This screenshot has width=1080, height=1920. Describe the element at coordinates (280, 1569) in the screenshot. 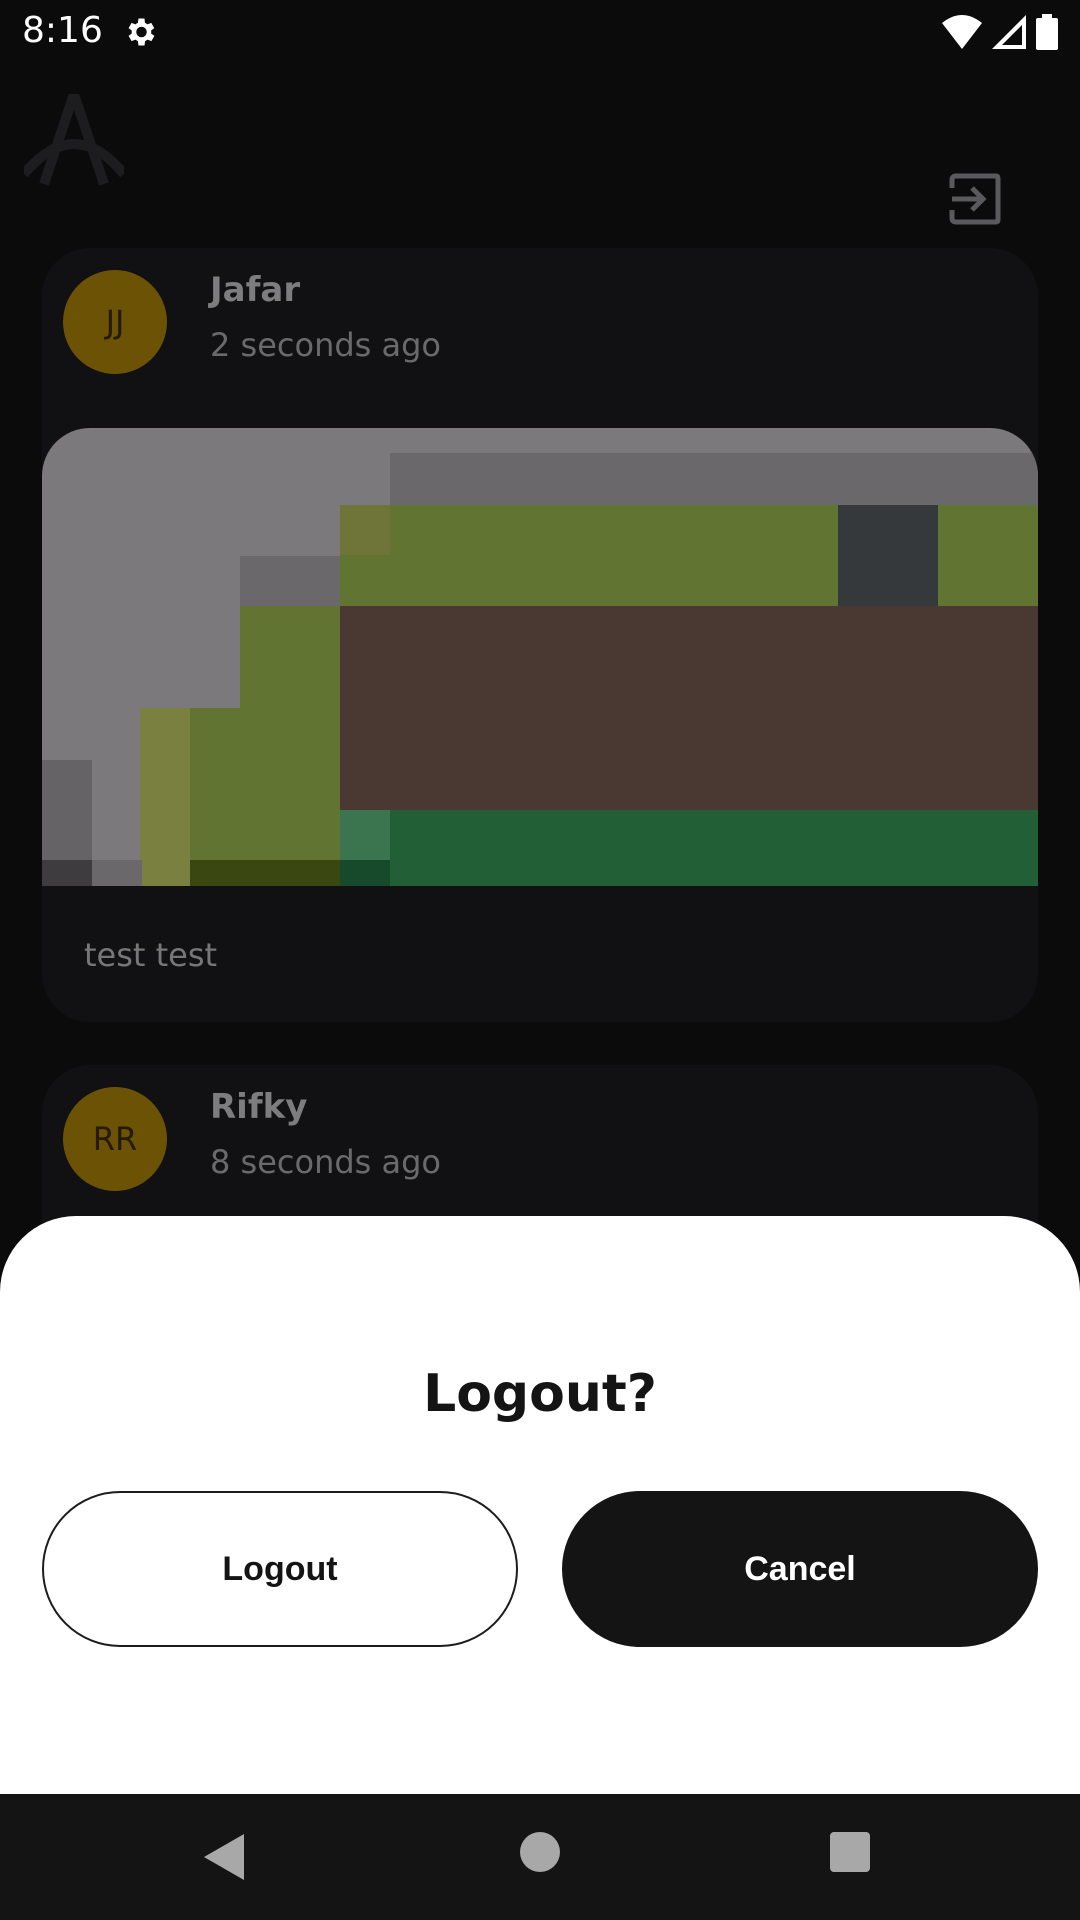

I see `logout-button: Logout` at that location.